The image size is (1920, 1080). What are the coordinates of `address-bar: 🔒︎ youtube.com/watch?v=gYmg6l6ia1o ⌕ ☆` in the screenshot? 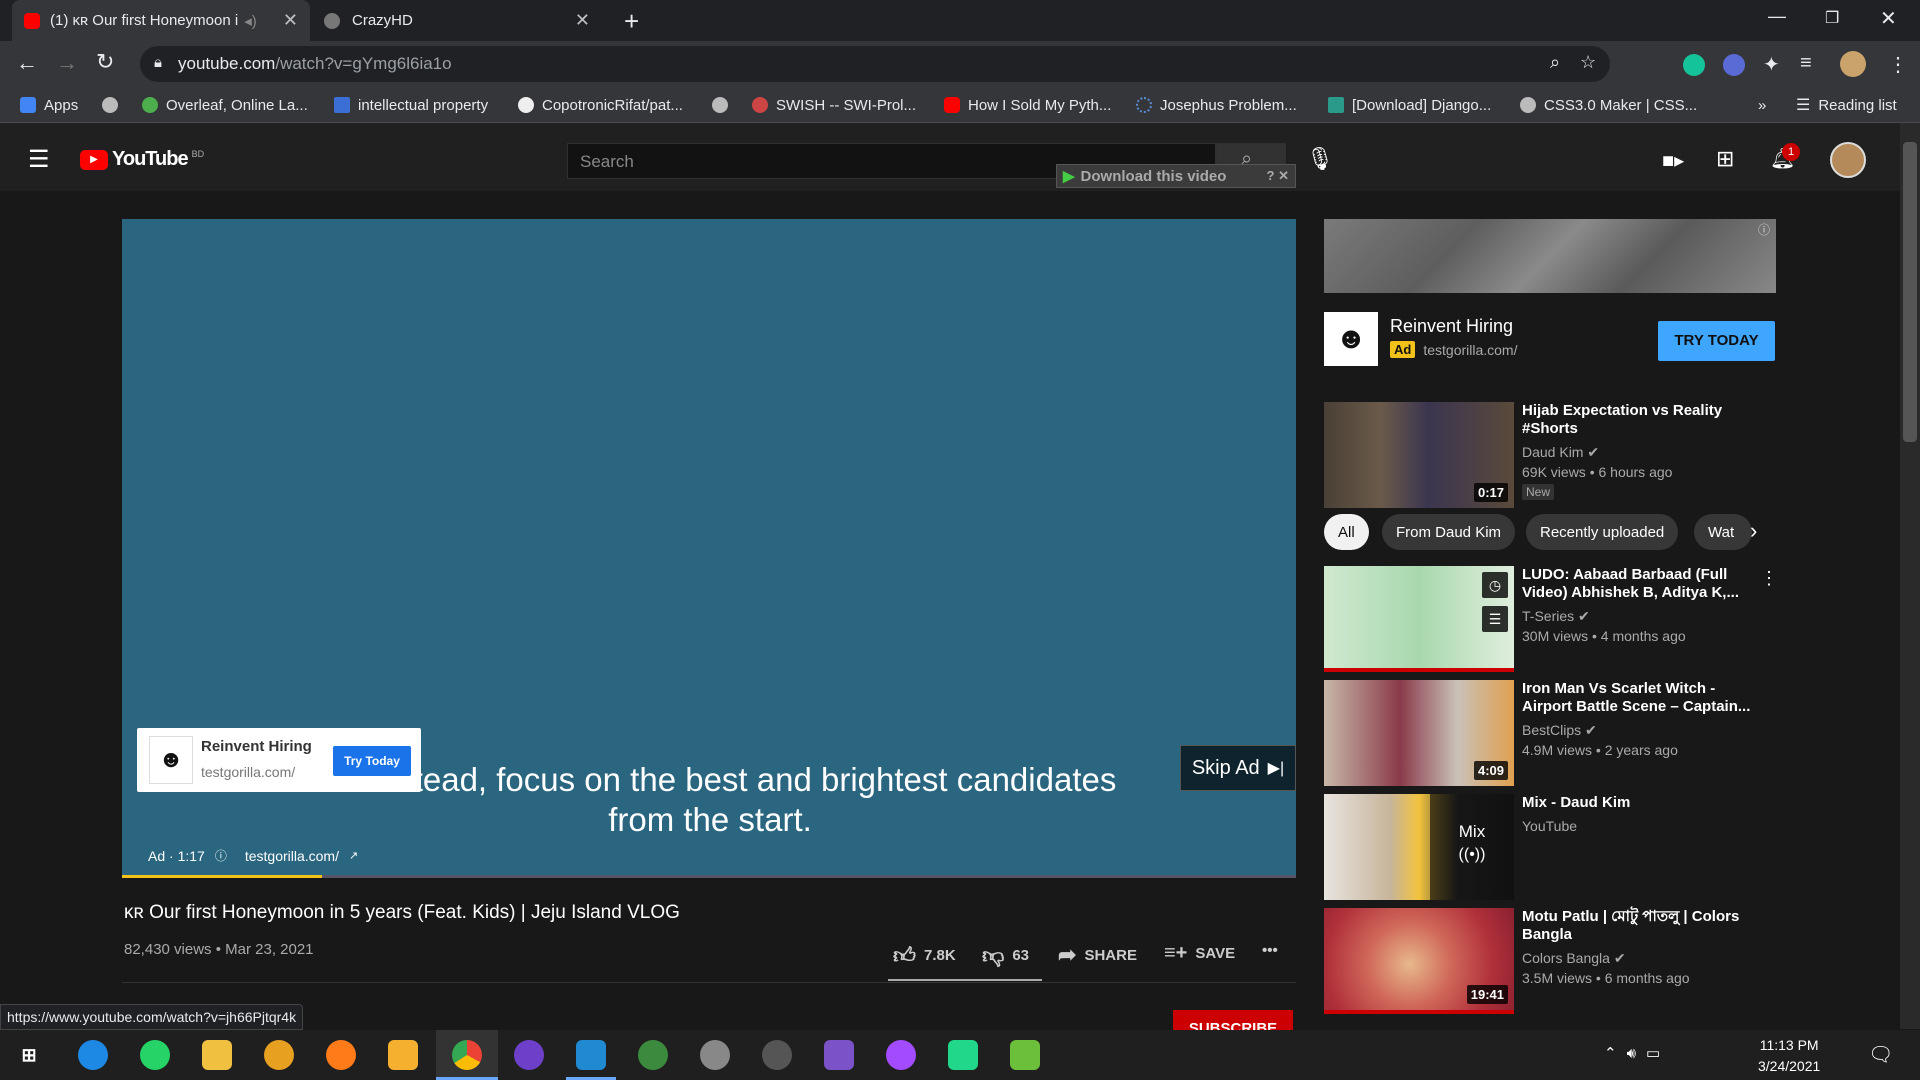 It's located at (875, 64).